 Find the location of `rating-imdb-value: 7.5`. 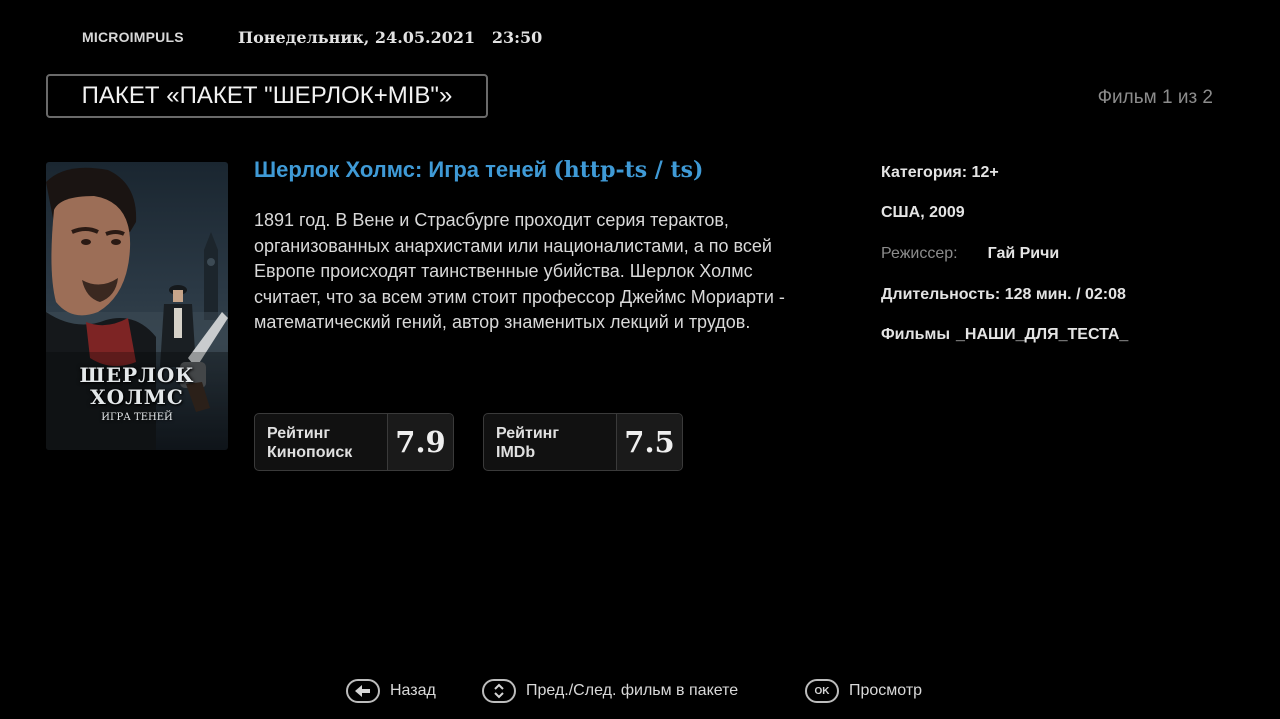

rating-imdb-value: 7.5 is located at coordinates (649, 442).